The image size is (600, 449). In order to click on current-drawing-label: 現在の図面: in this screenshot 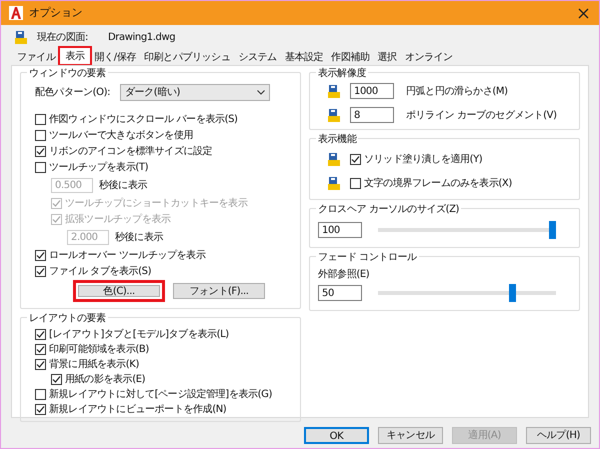, I will do `click(62, 37)`.